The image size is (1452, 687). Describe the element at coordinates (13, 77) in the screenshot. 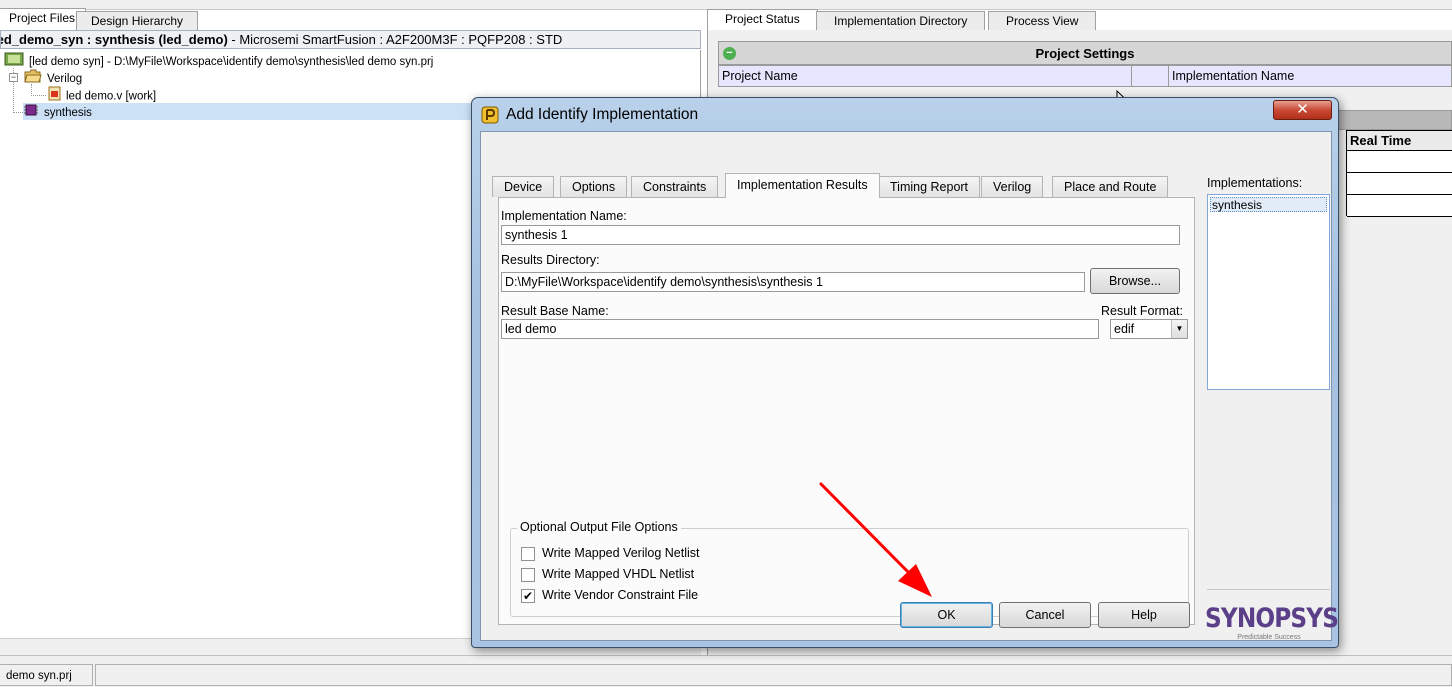

I see `collapse-toggle: −` at that location.